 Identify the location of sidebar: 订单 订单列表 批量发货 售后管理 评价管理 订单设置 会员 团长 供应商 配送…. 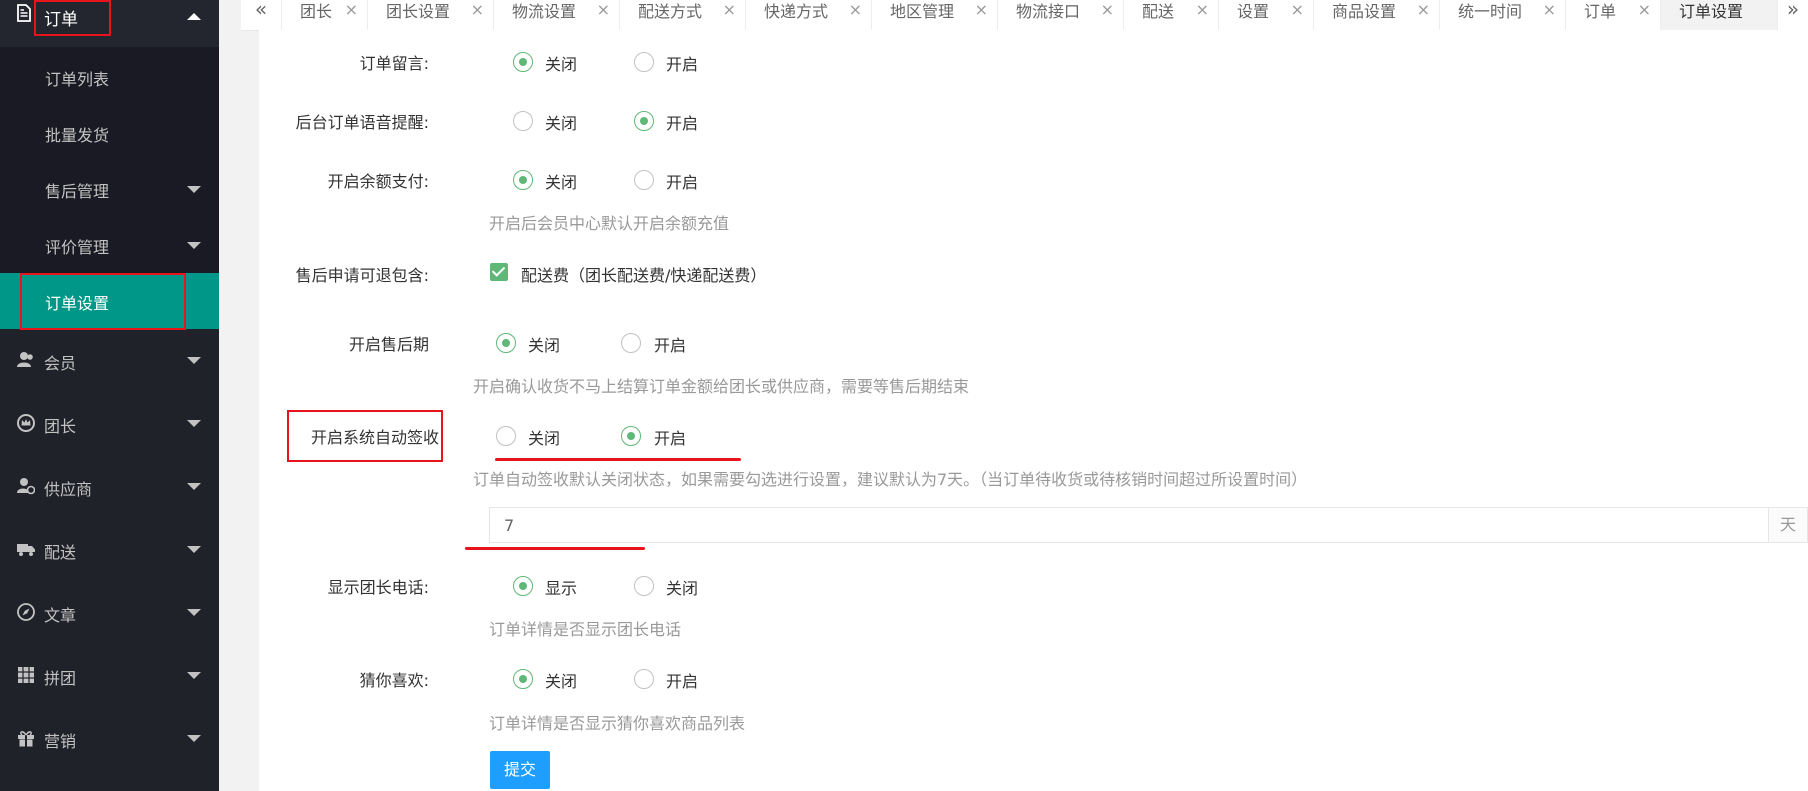
(109, 395).